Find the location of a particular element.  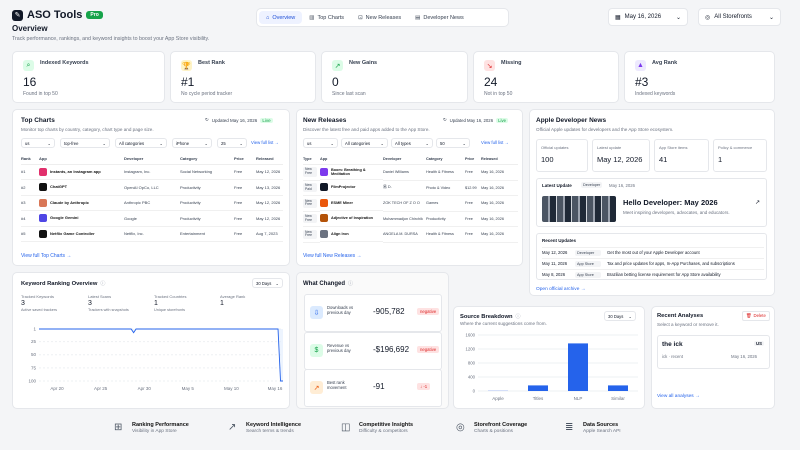

recent-updates-label: Recent Updates is located at coordinates (559, 240).